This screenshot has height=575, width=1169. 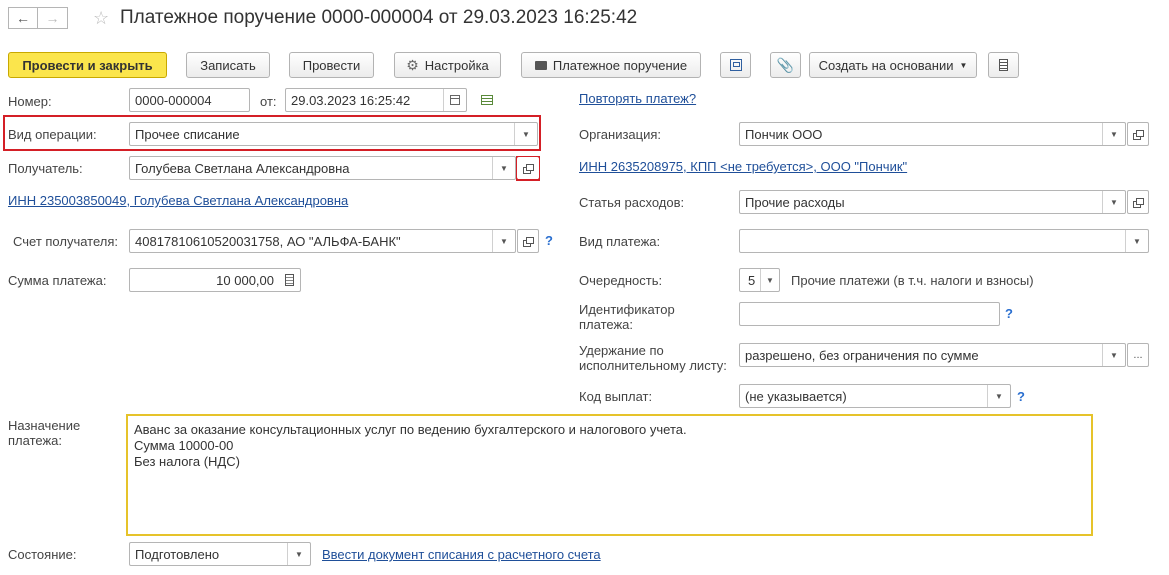 I want to click on settings-label: Настройка, so click(x=456, y=65).